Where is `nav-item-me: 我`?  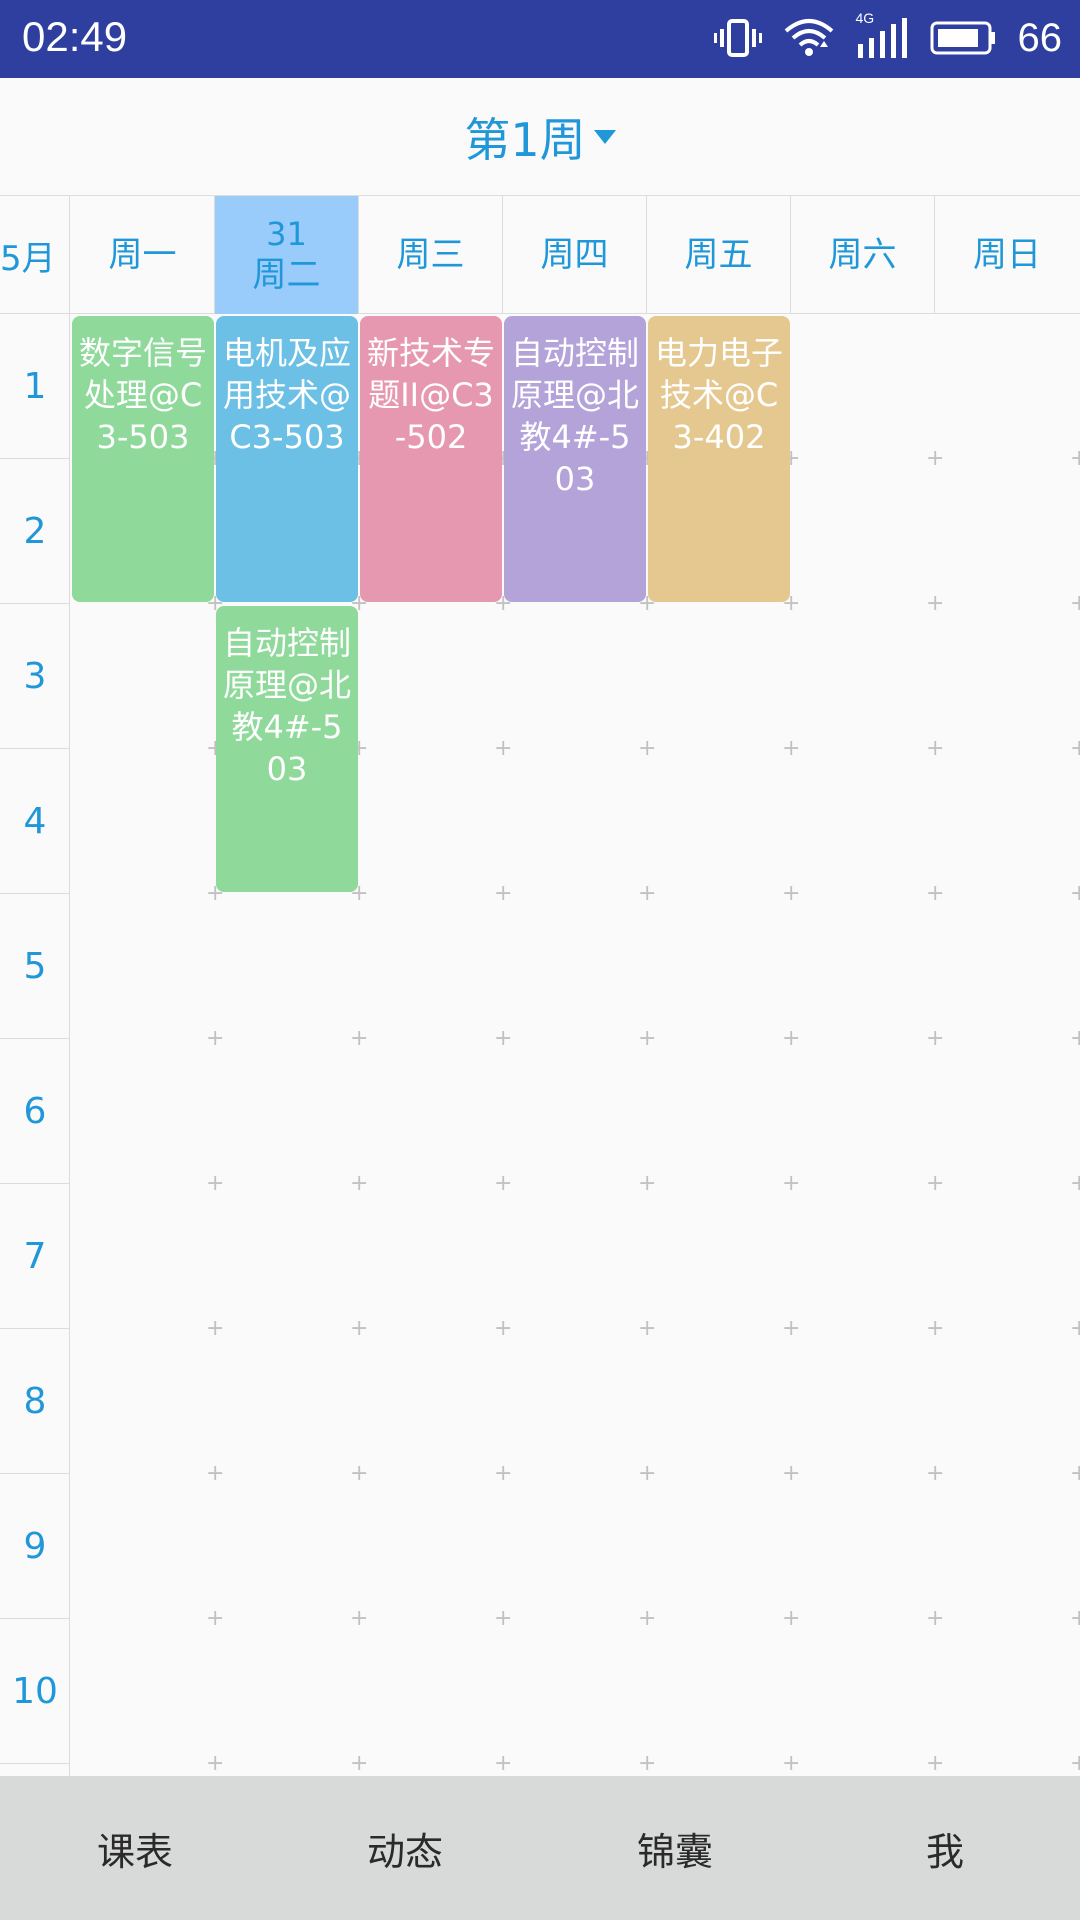 nav-item-me: 我 is located at coordinates (945, 1848).